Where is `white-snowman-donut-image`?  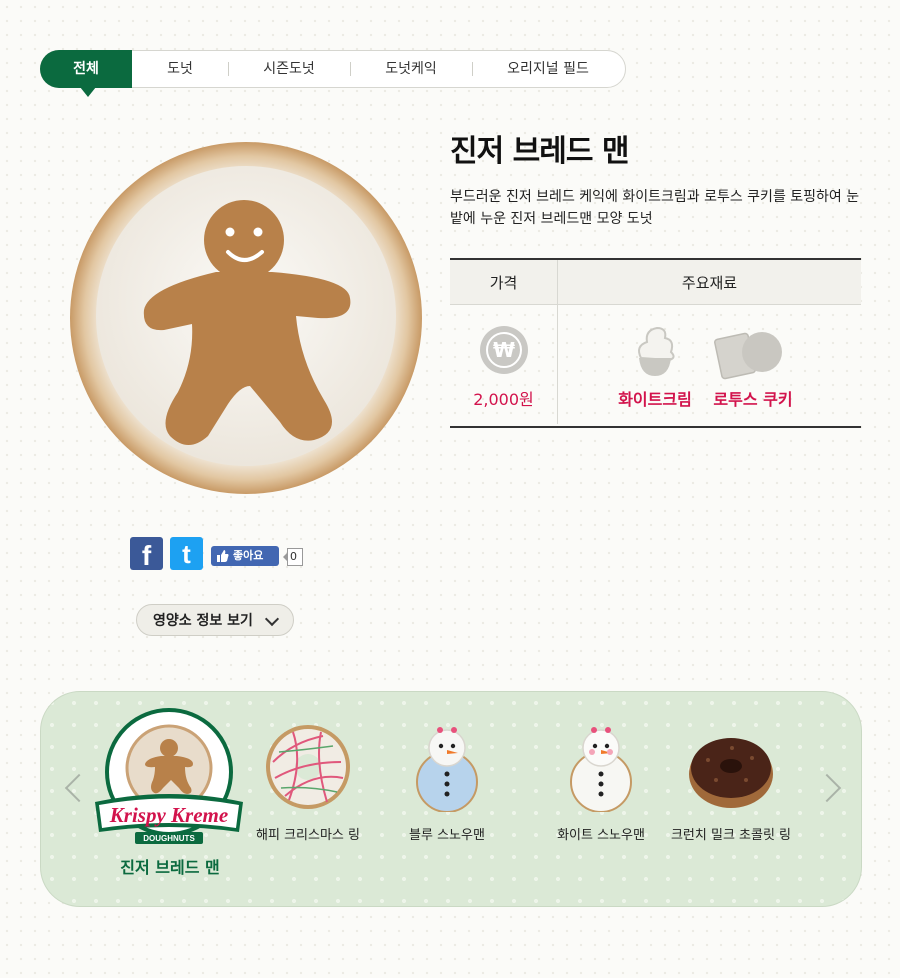 white-snowman-donut-image is located at coordinates (601, 769).